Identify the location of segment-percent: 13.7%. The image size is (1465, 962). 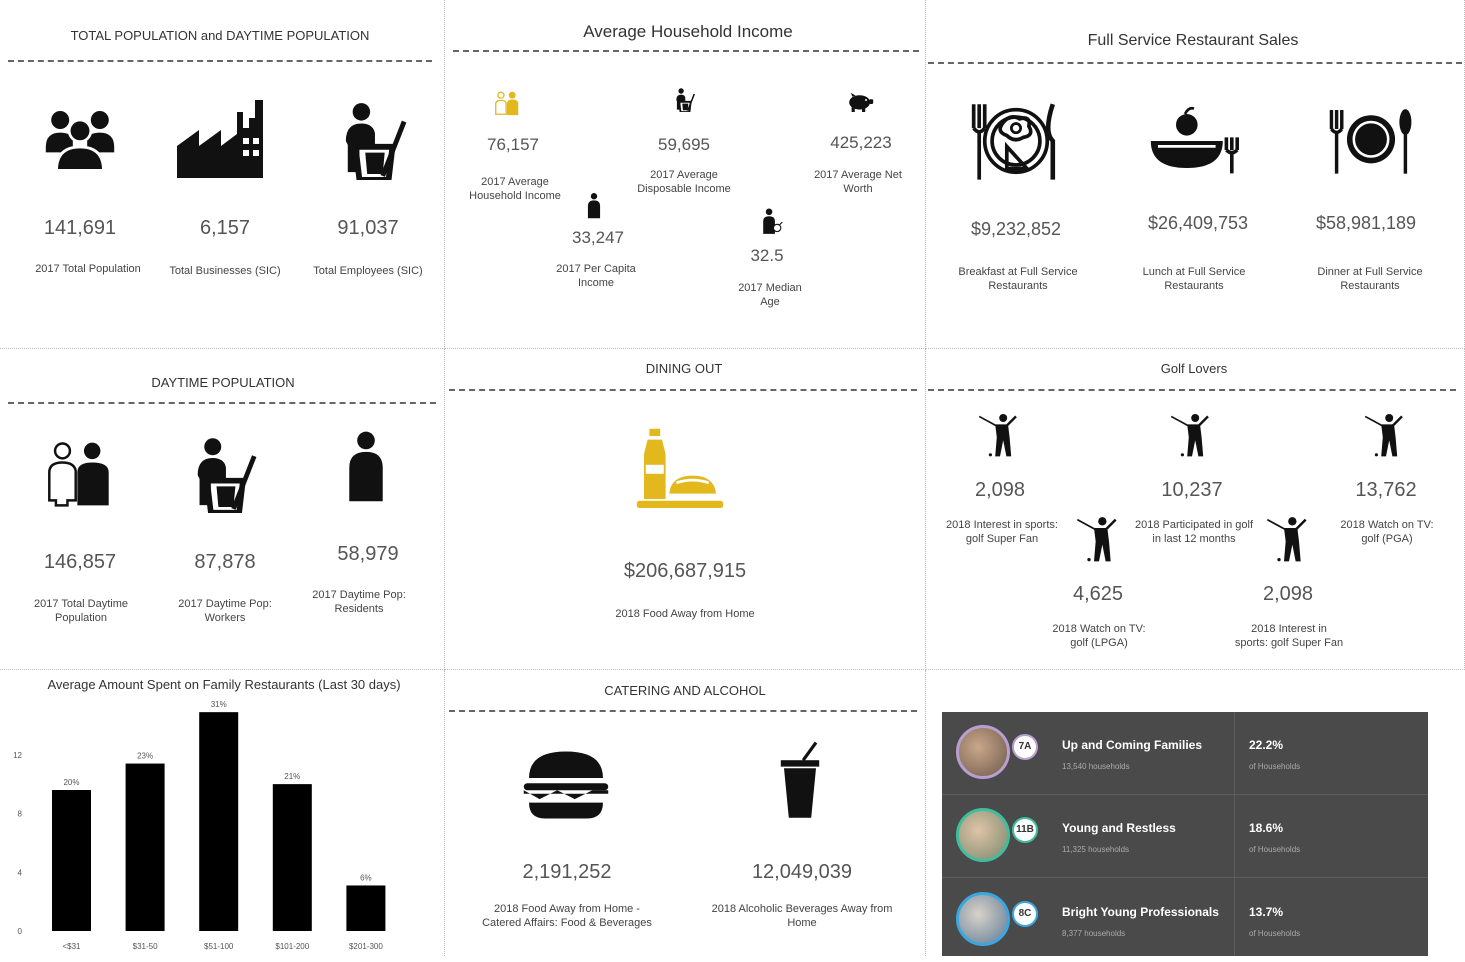
(1266, 912).